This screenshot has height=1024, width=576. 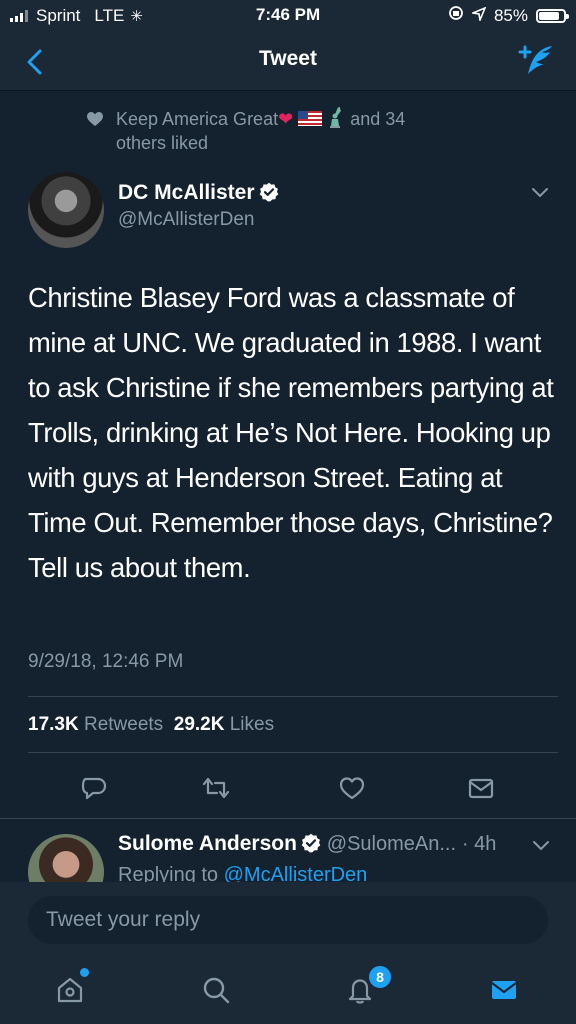 I want to click on author-handle: @McAllisterDen, so click(x=186, y=220).